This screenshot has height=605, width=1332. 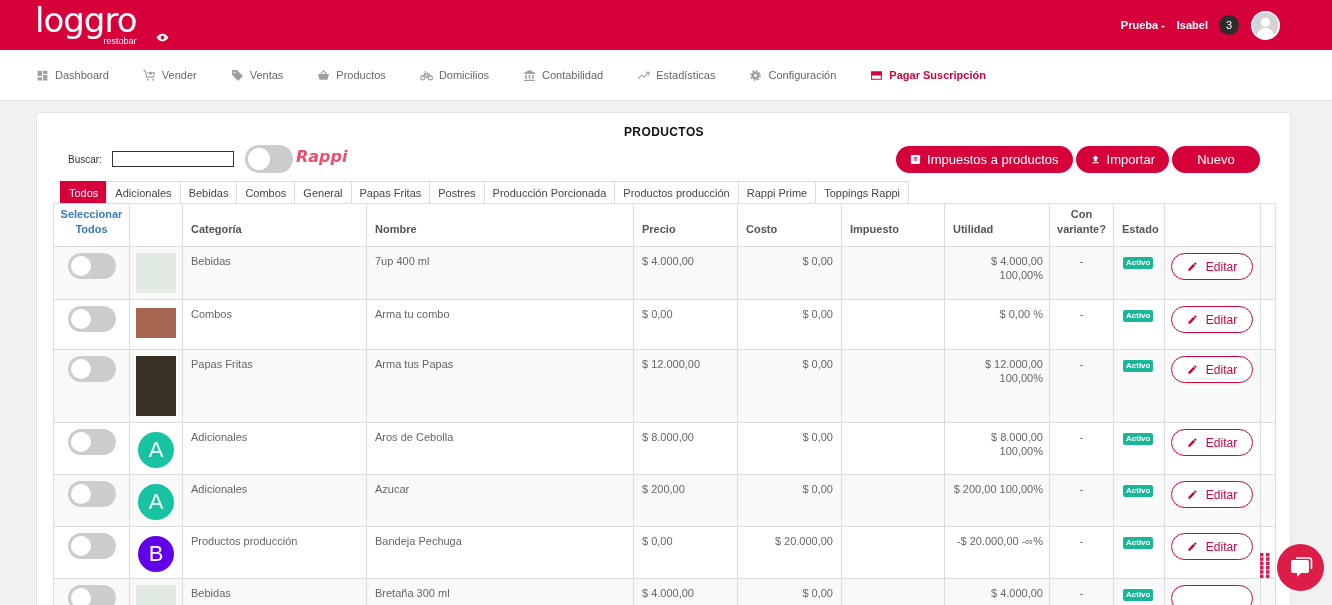 I want to click on edit-button, so click(x=1212, y=595).